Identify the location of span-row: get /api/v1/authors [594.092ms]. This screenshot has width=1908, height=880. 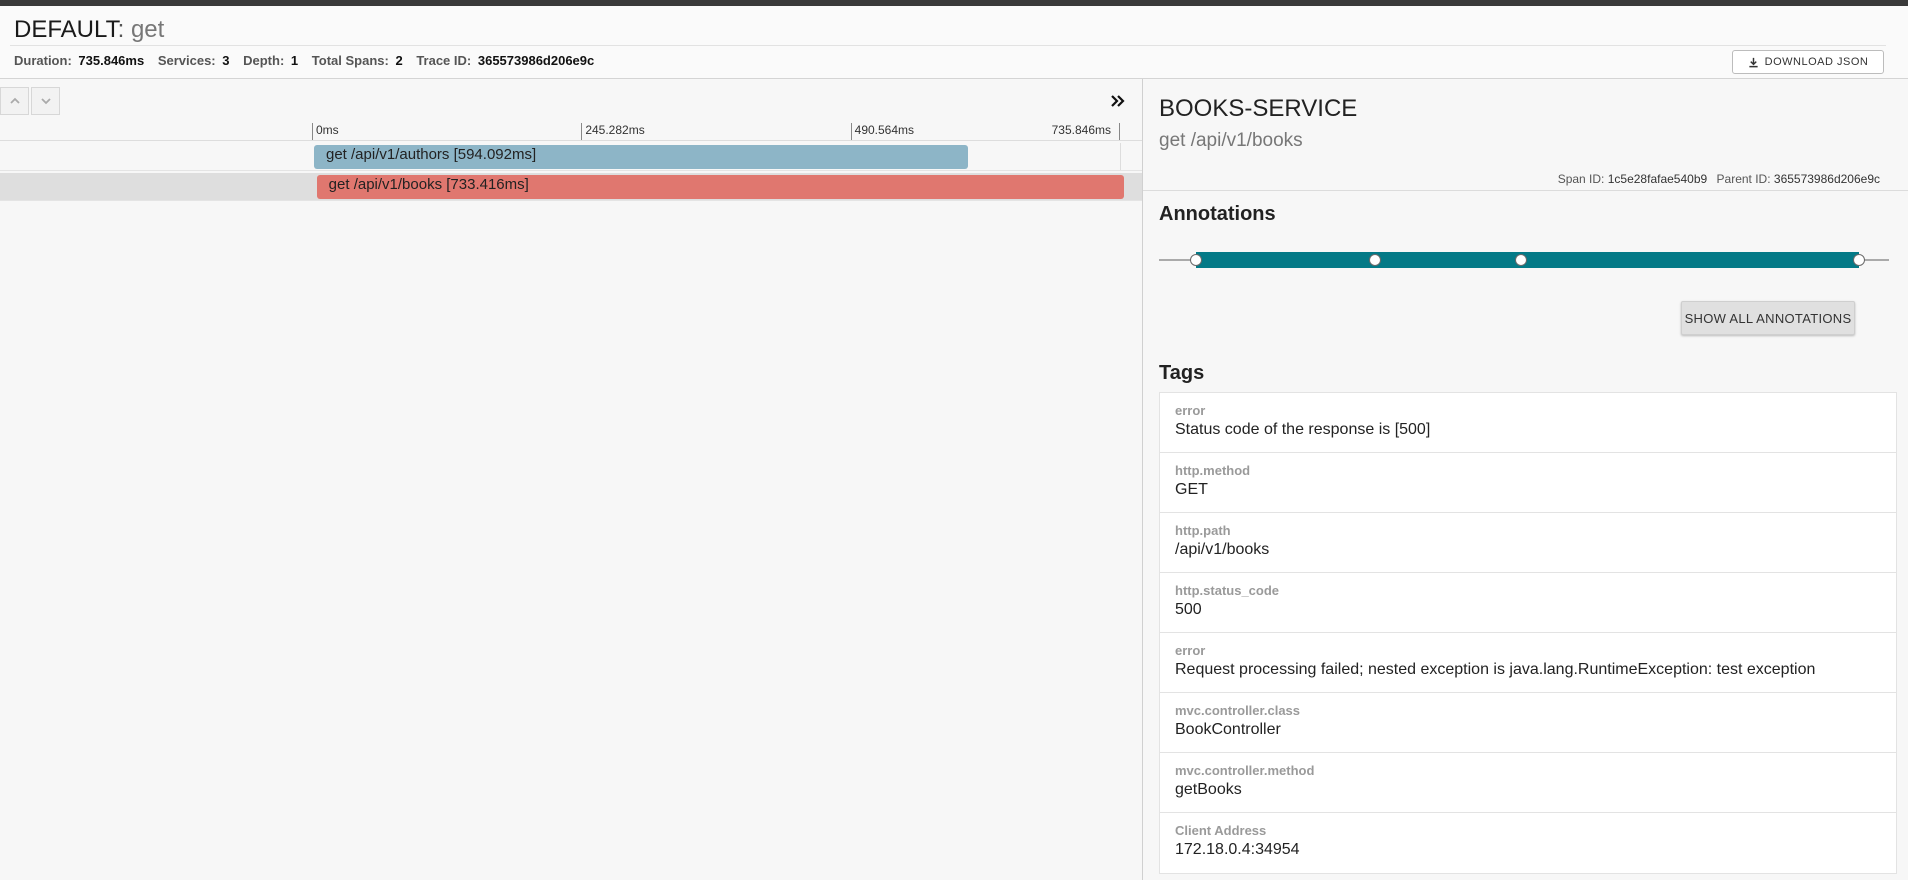
(571, 157).